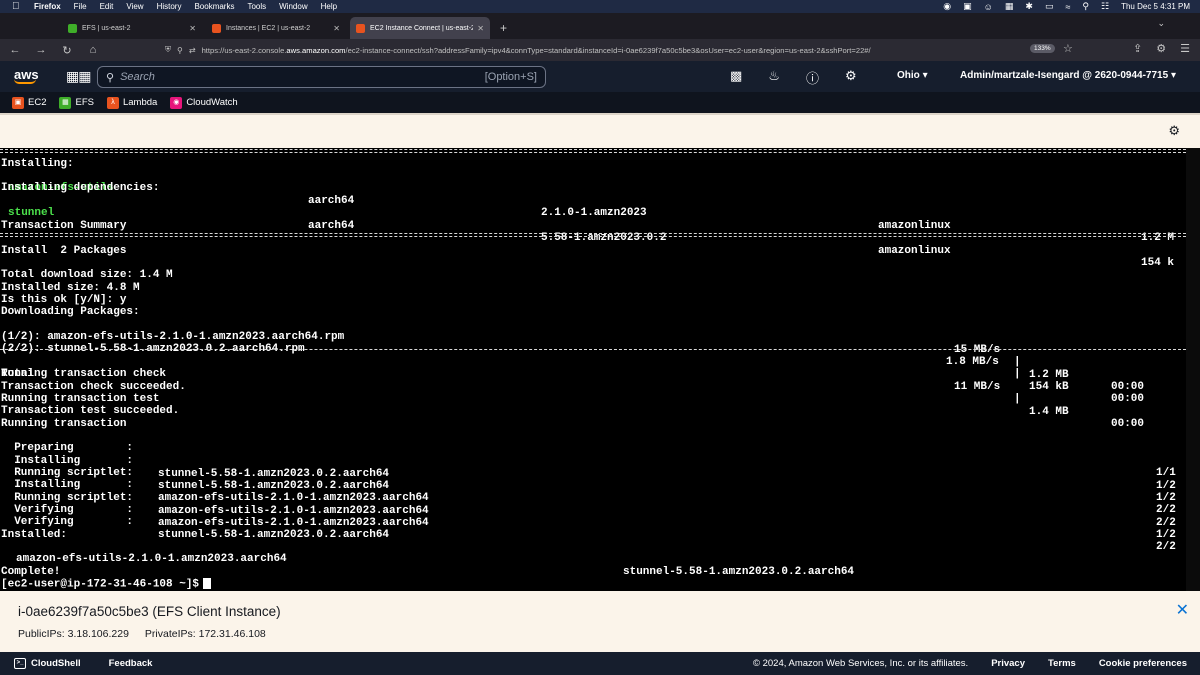  Describe the element at coordinates (67, 522) in the screenshot. I see `transaction-action: Verifying :` at that location.